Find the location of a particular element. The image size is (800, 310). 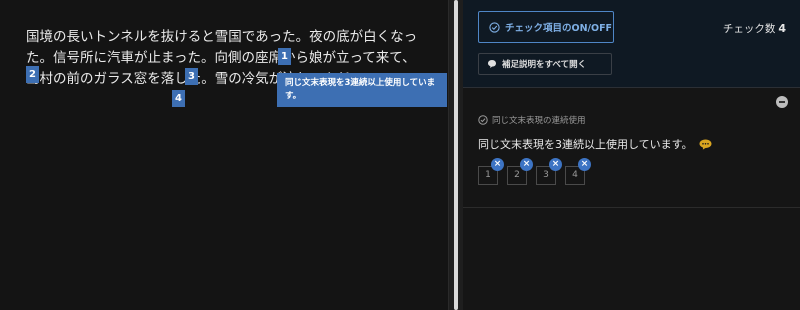

issue-category: 同じ文末表現の連続使用 is located at coordinates (532, 120).